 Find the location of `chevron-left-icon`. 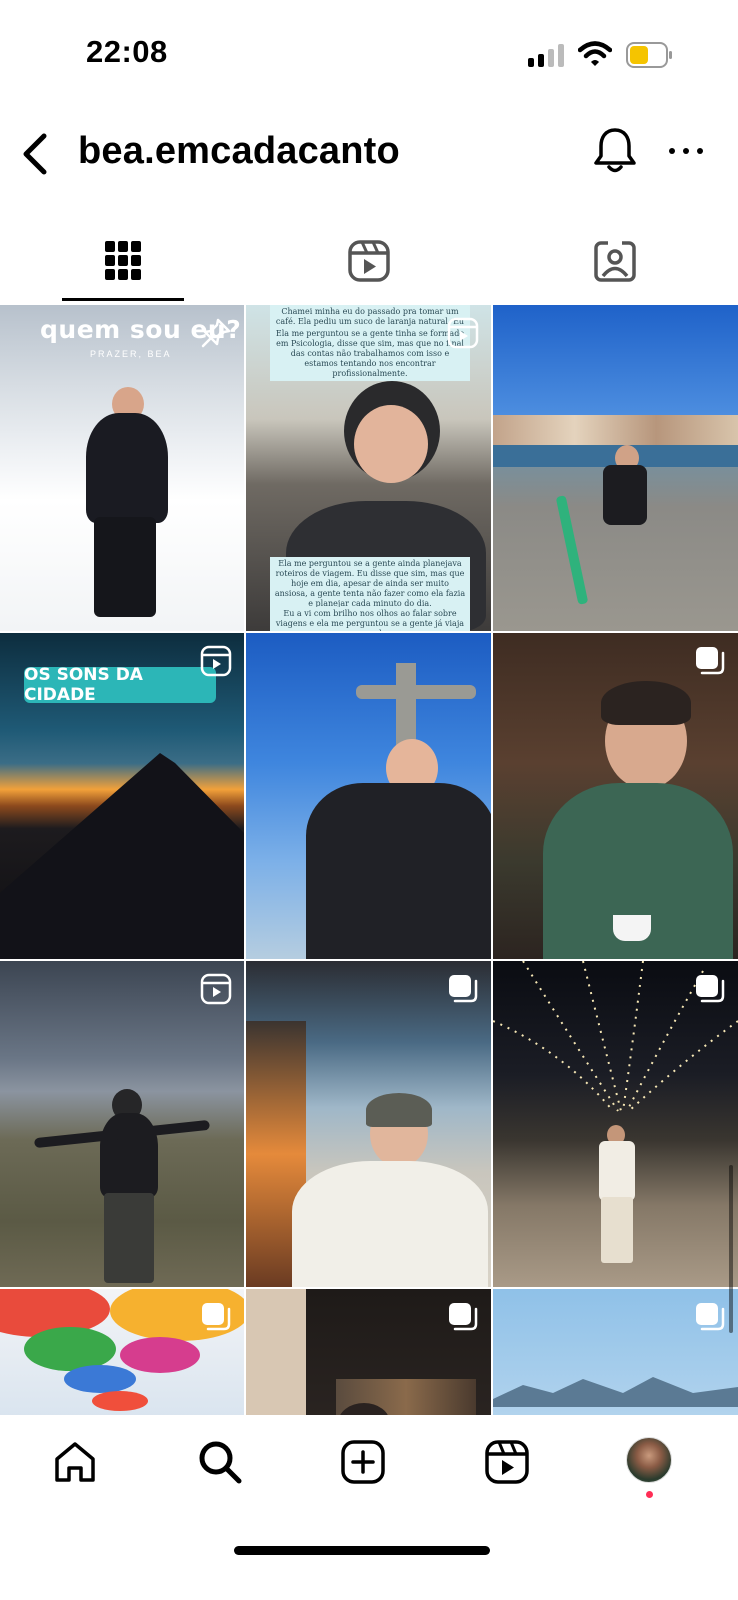

chevron-left-icon is located at coordinates (35, 154).